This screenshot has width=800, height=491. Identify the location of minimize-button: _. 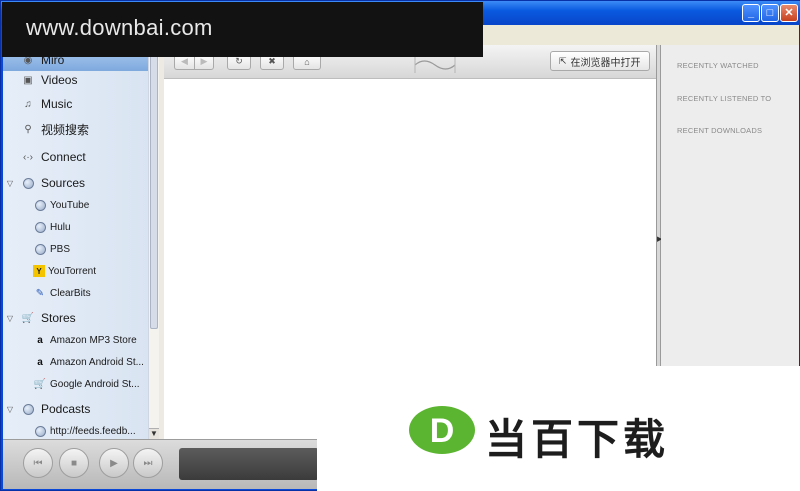
(751, 13).